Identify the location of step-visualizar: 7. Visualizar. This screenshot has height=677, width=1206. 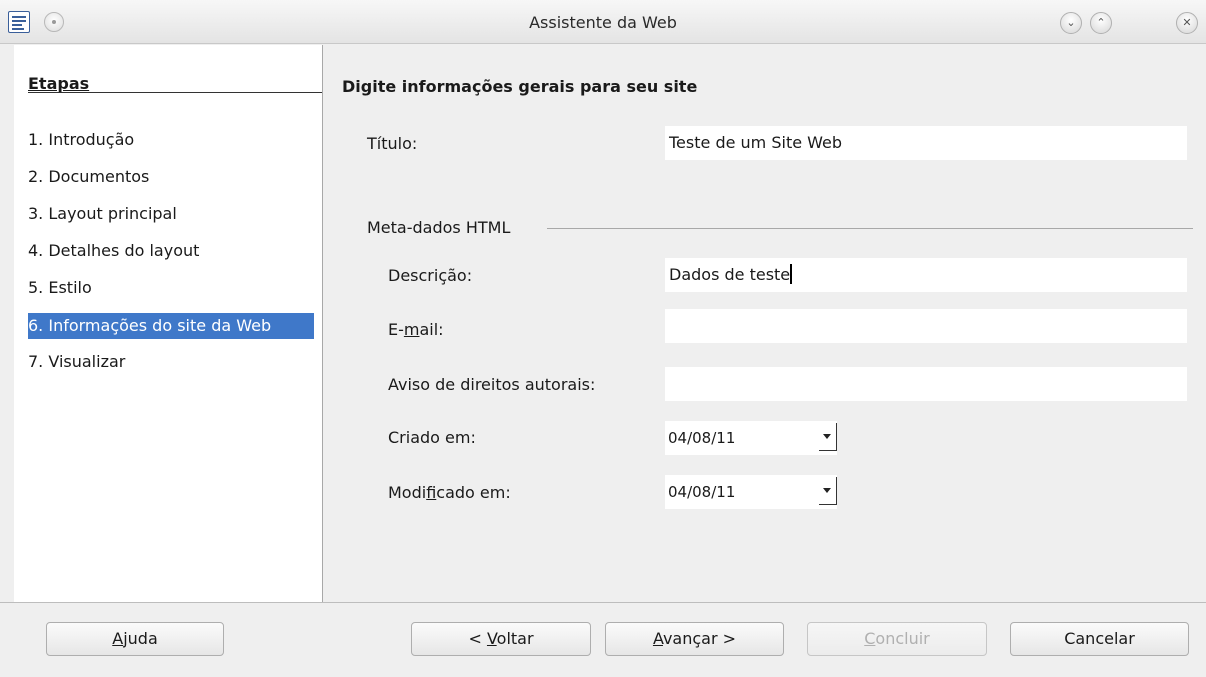
(78, 362).